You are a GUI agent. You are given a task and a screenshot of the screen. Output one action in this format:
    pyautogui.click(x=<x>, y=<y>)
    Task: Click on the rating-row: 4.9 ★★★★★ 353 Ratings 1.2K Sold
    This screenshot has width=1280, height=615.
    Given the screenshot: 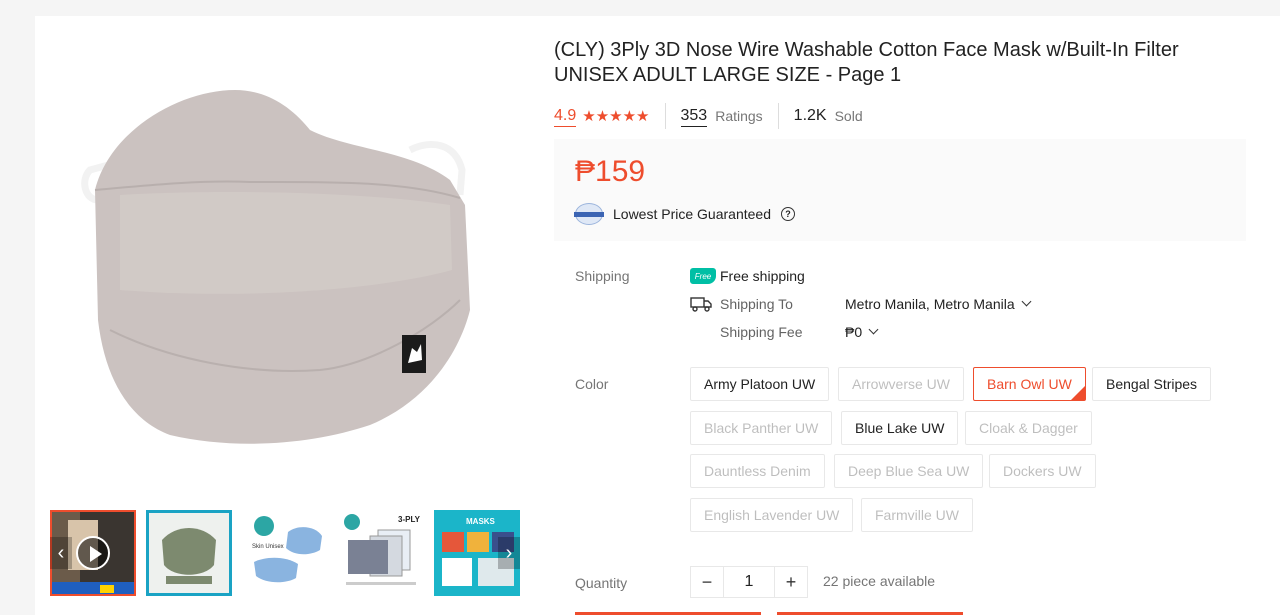 What is the action you would take?
    pyautogui.click(x=708, y=116)
    